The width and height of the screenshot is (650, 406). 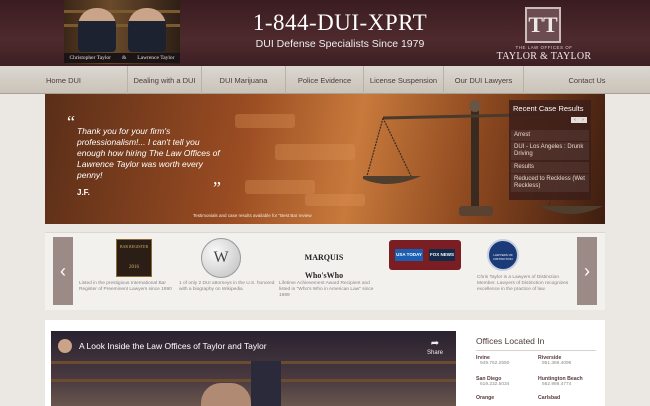 I want to click on channel-avatar, so click(x=65, y=346).